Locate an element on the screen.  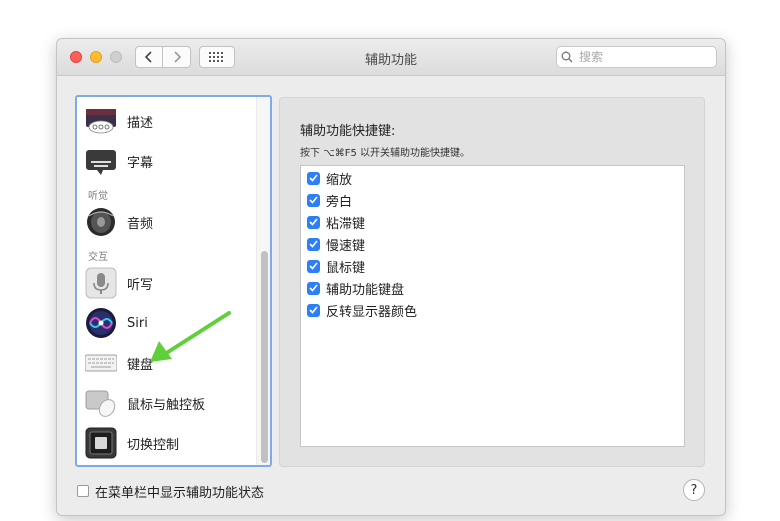
checkbox-label: 旁白 is located at coordinates (339, 202).